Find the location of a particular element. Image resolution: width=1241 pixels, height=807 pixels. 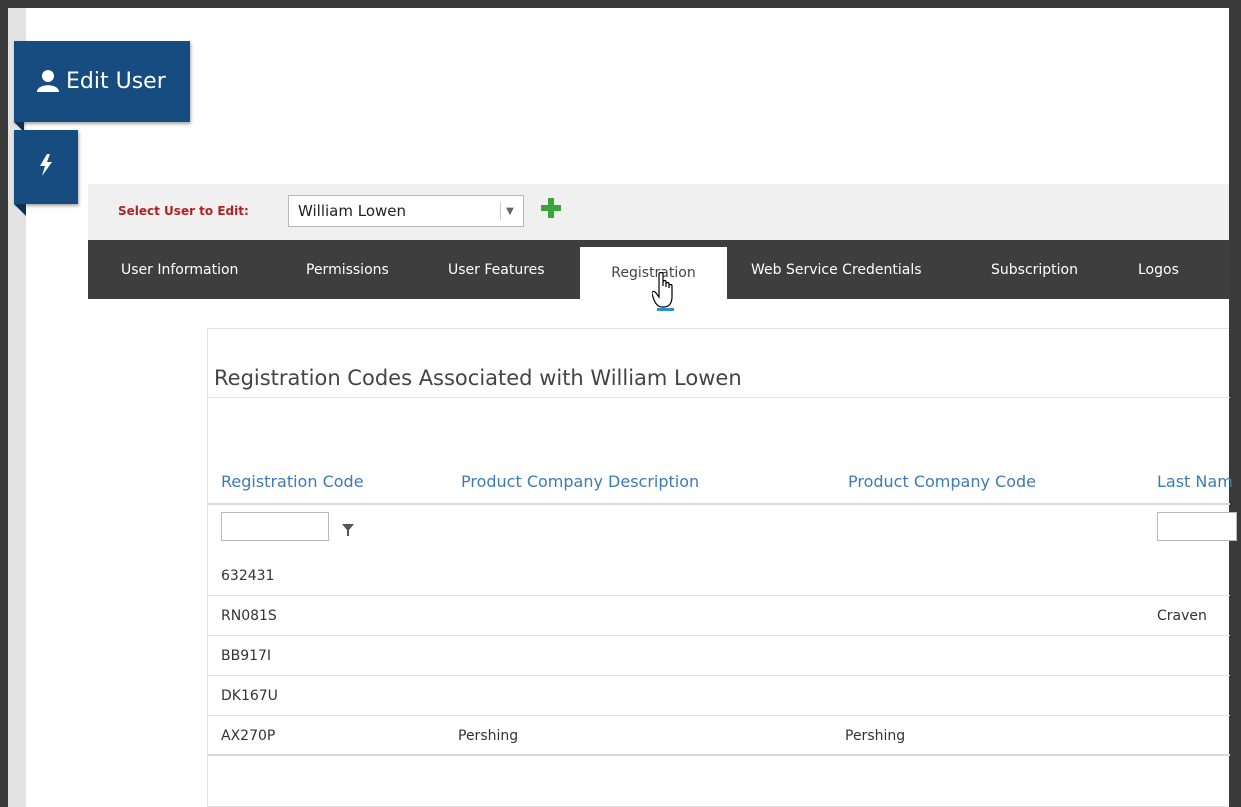

tab-subscription: Subscription is located at coordinates (1034, 269).